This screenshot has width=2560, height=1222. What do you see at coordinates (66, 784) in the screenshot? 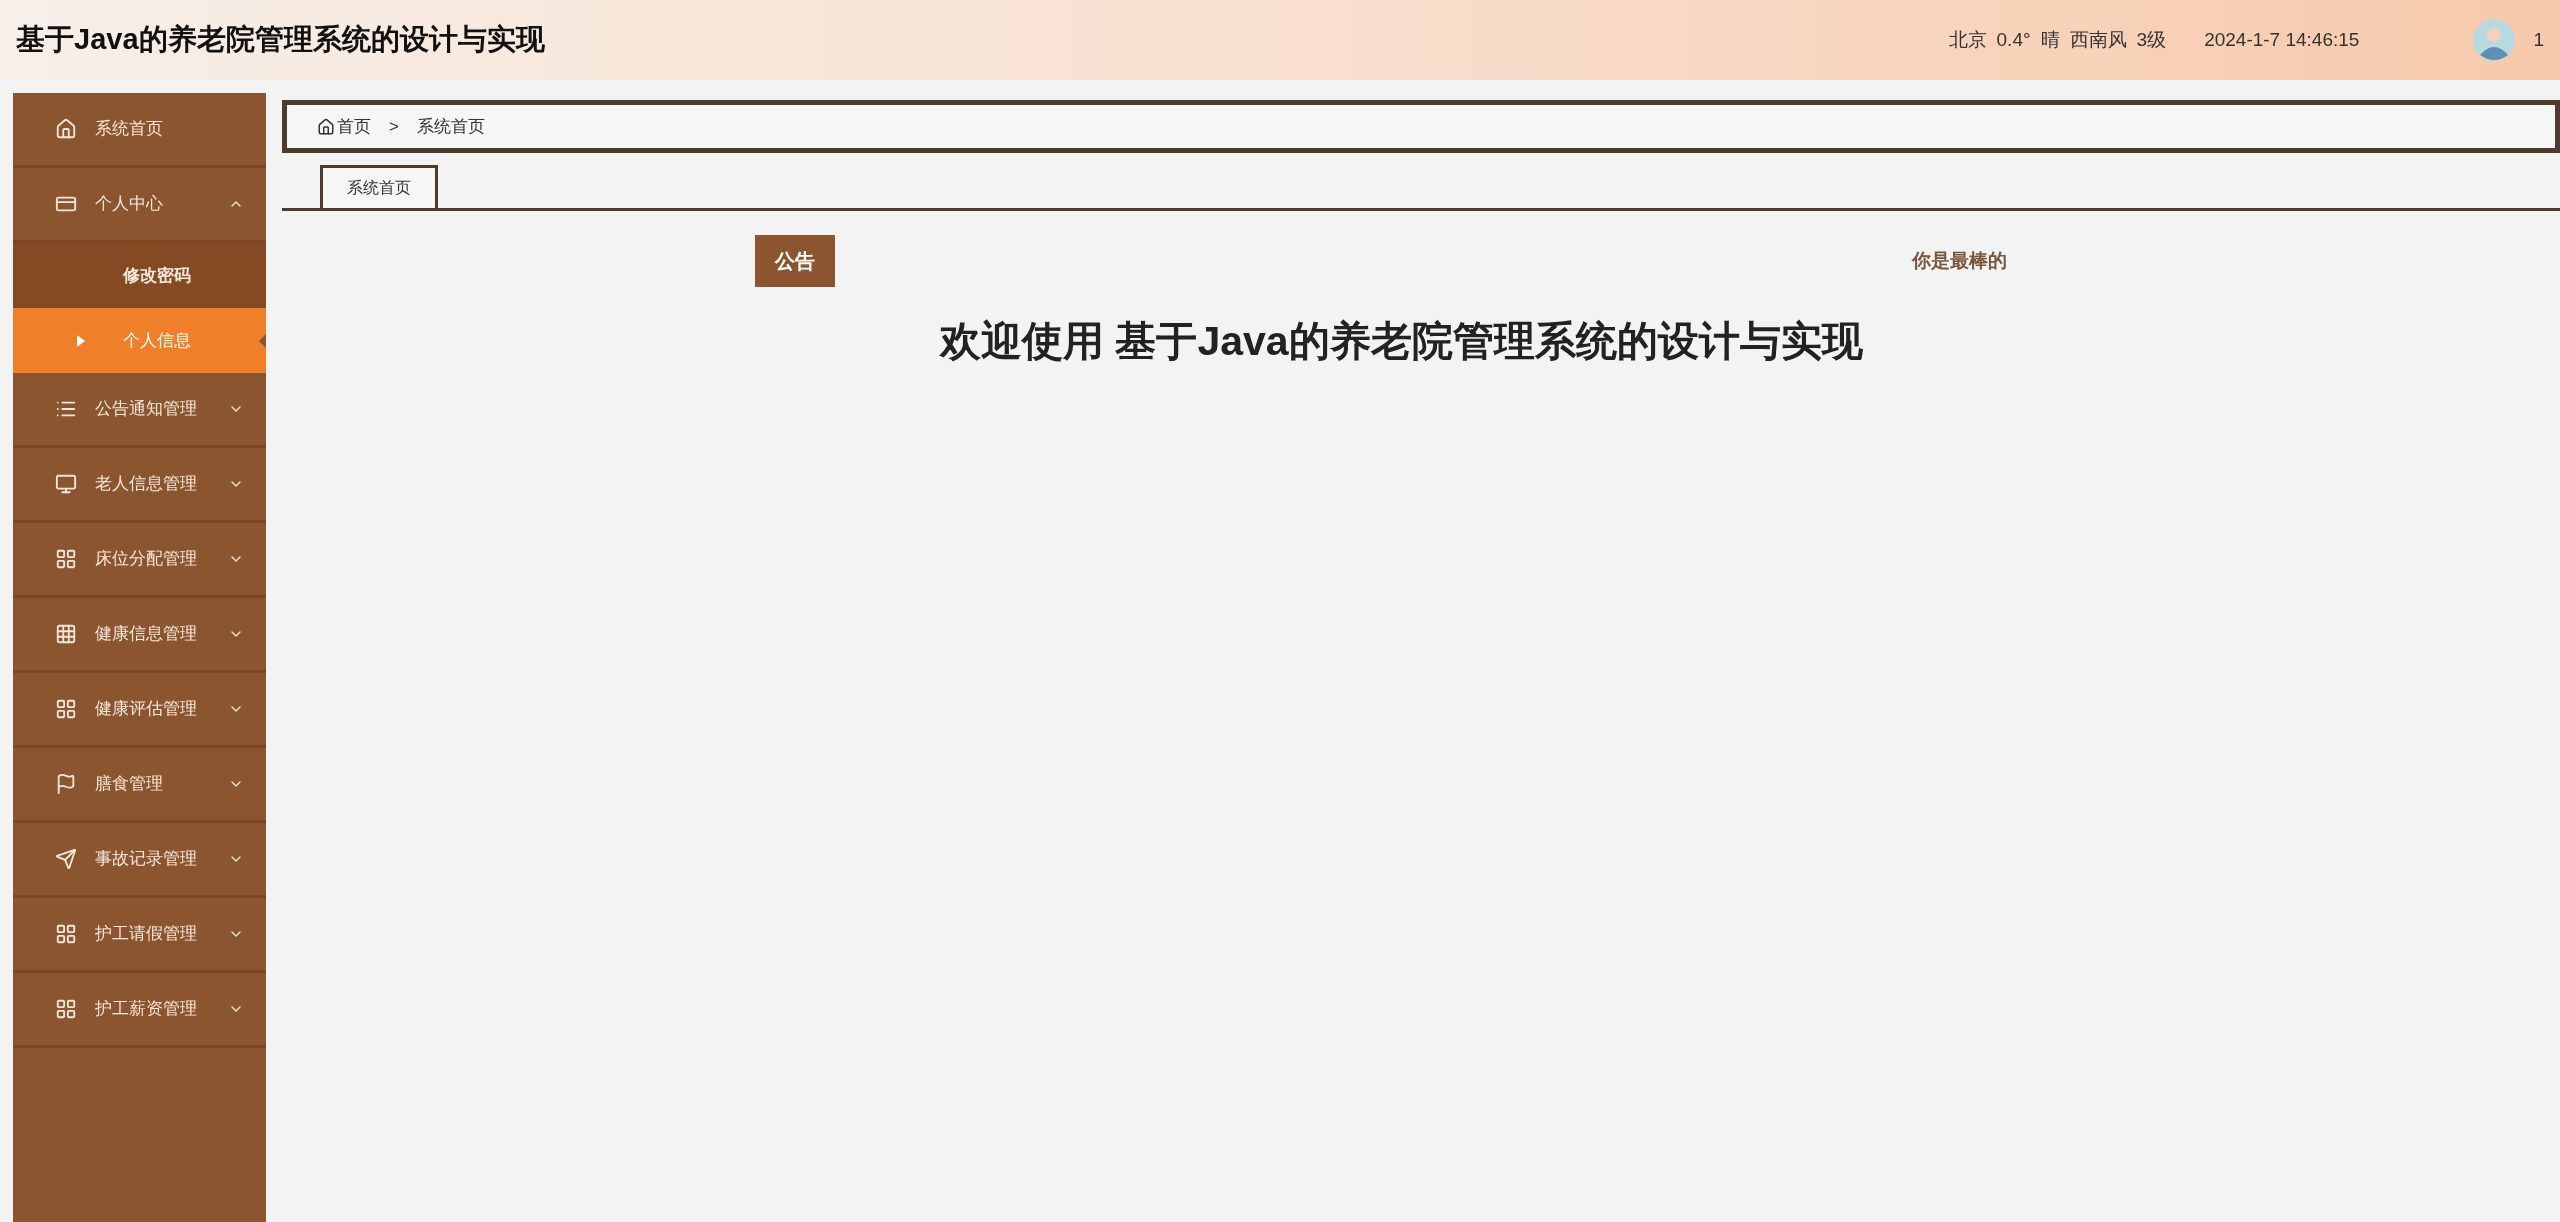
I see `flag-icon` at bounding box center [66, 784].